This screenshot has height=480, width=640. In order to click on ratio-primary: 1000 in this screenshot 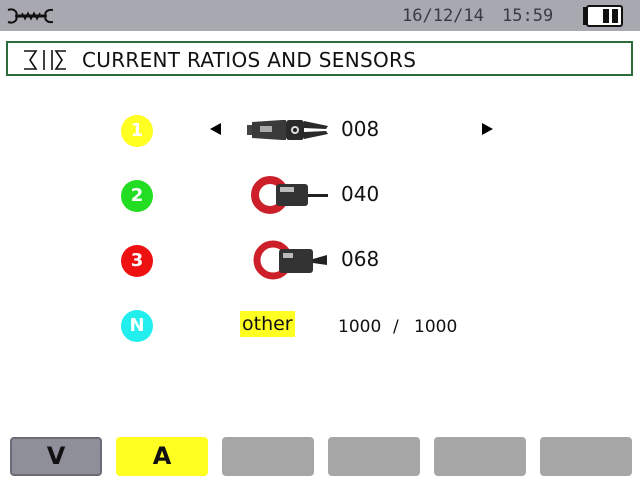, I will do `click(359, 327)`.